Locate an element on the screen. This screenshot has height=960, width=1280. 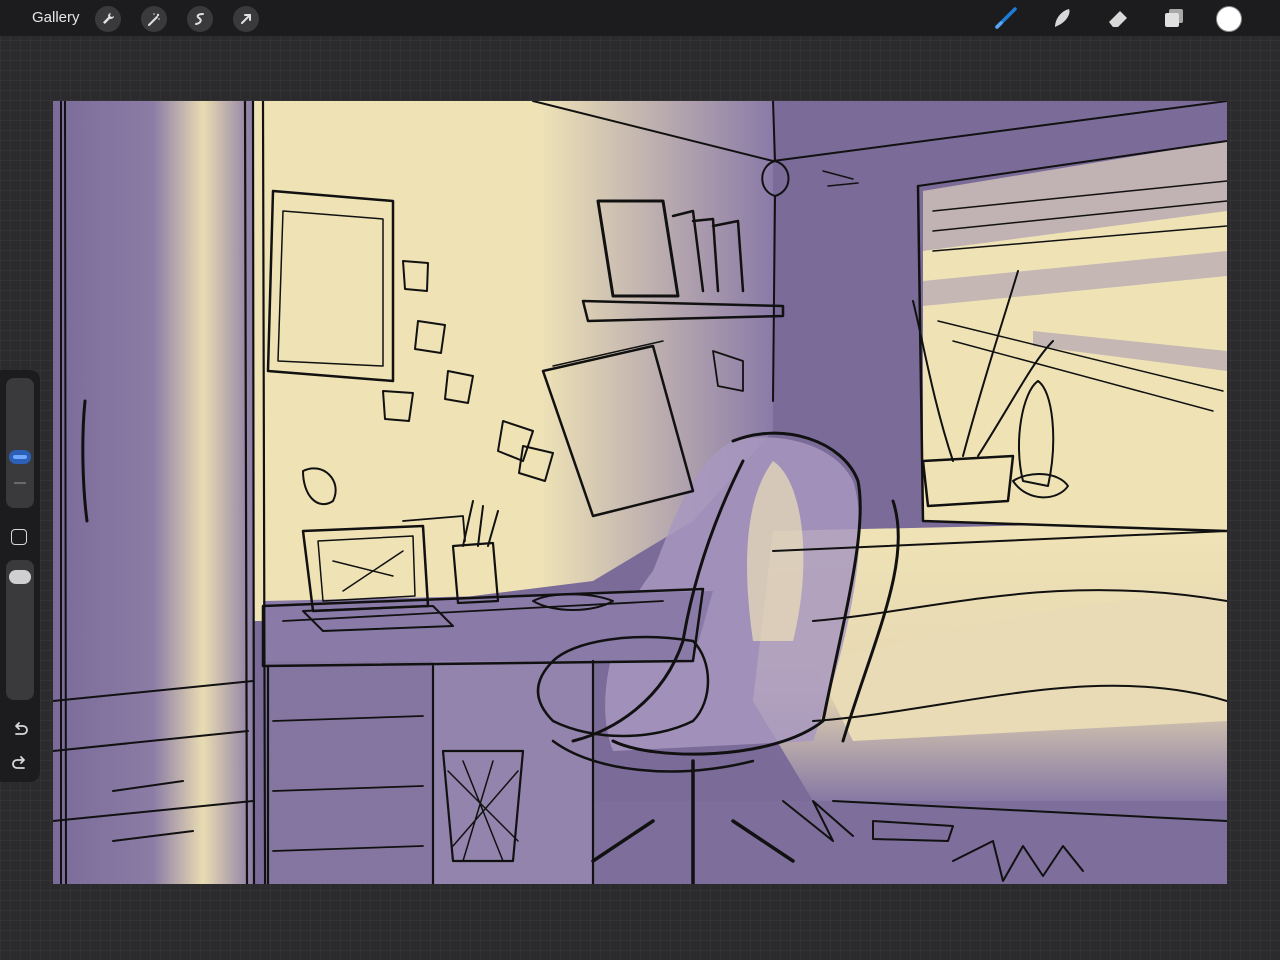
move-icon is located at coordinates (246, 19).